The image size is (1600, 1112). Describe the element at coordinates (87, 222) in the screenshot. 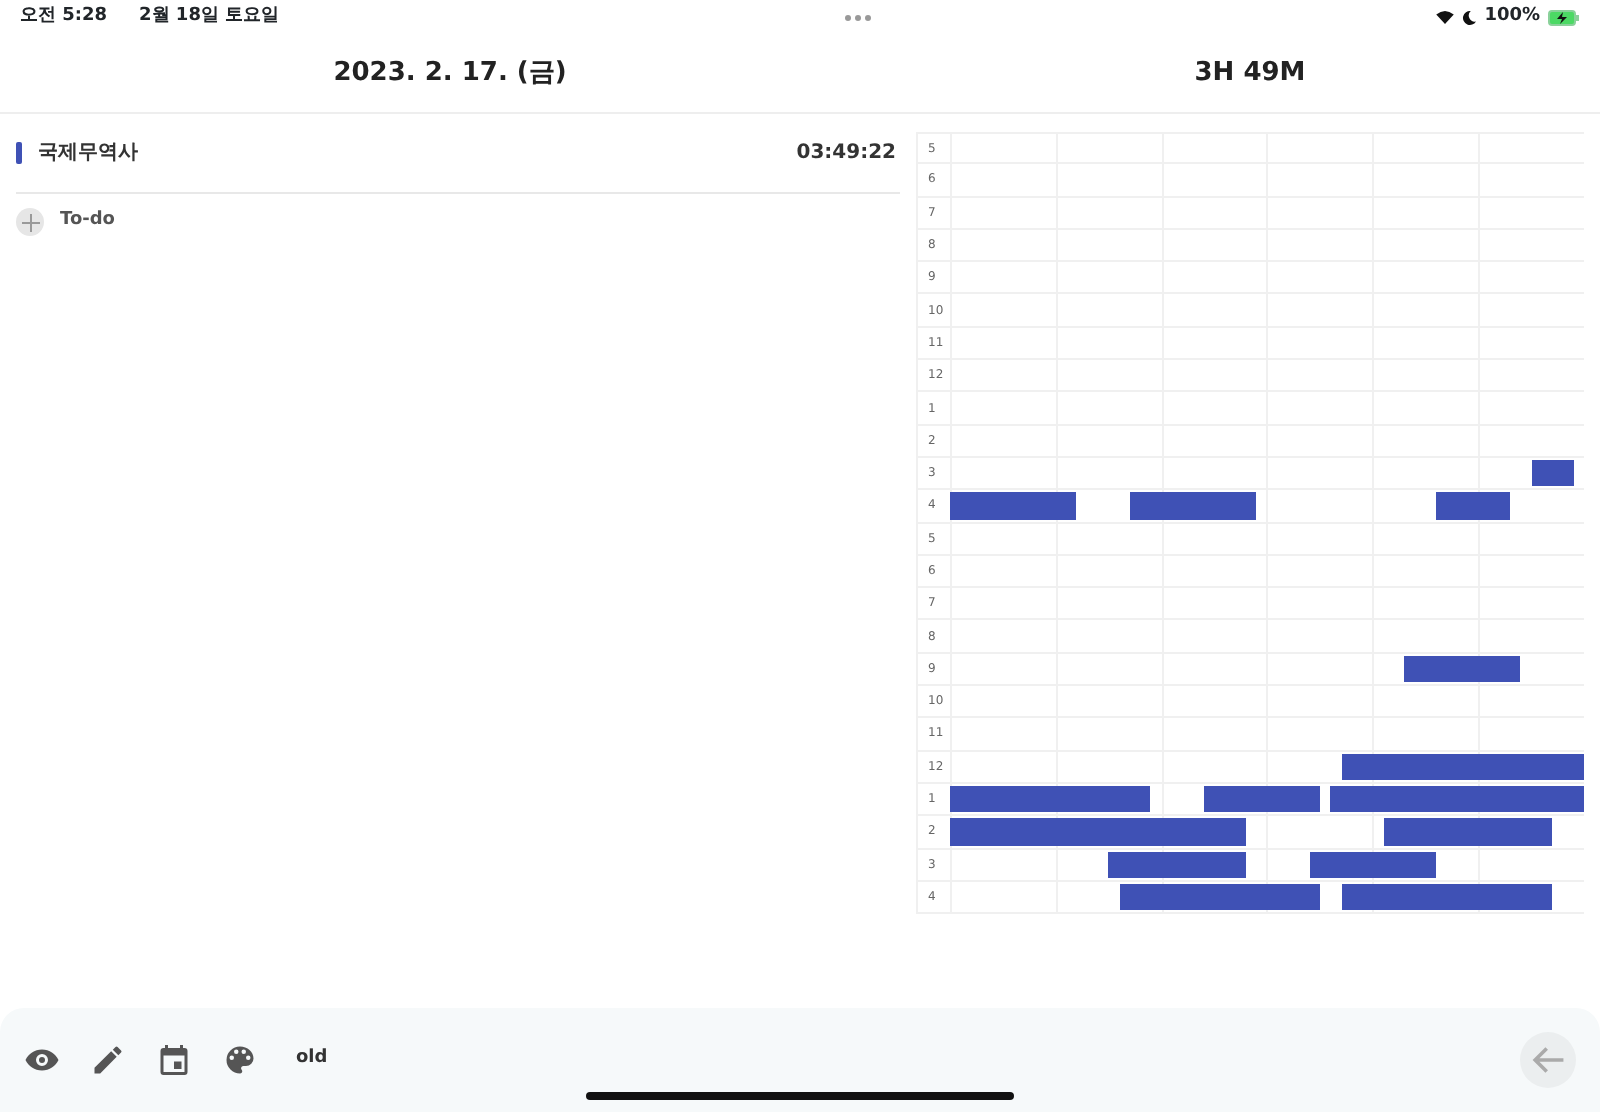

I see `add-todo-link: To-do` at that location.